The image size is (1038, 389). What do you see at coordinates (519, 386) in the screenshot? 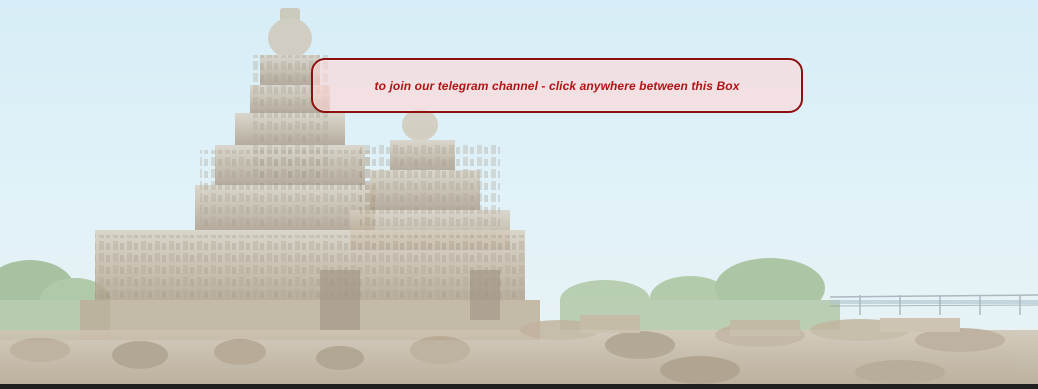
I see `bottom-edge-bar` at bounding box center [519, 386].